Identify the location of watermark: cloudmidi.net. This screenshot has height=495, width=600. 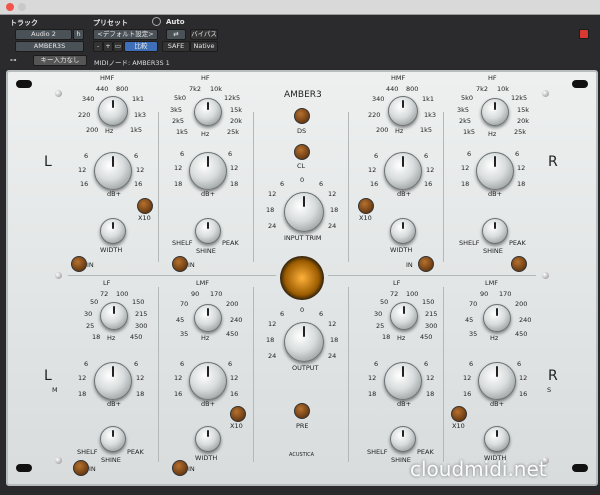
(478, 469).